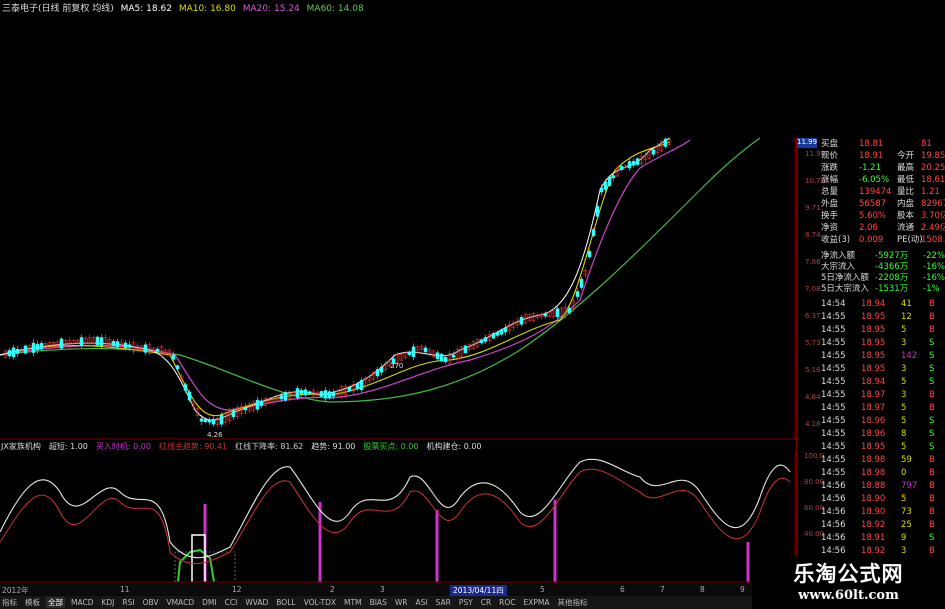  What do you see at coordinates (871, 447) in the screenshot?
I see `tick-row: 14:55 18.95 5 S` at bounding box center [871, 447].